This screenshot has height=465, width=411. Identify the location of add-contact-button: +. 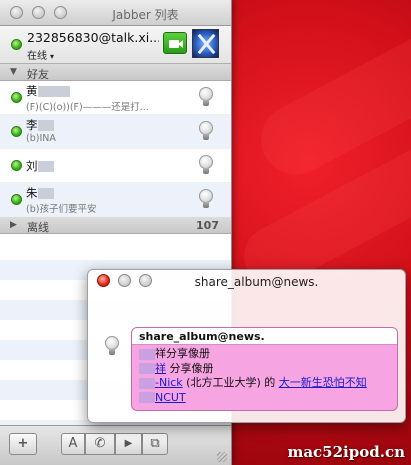
(23, 444).